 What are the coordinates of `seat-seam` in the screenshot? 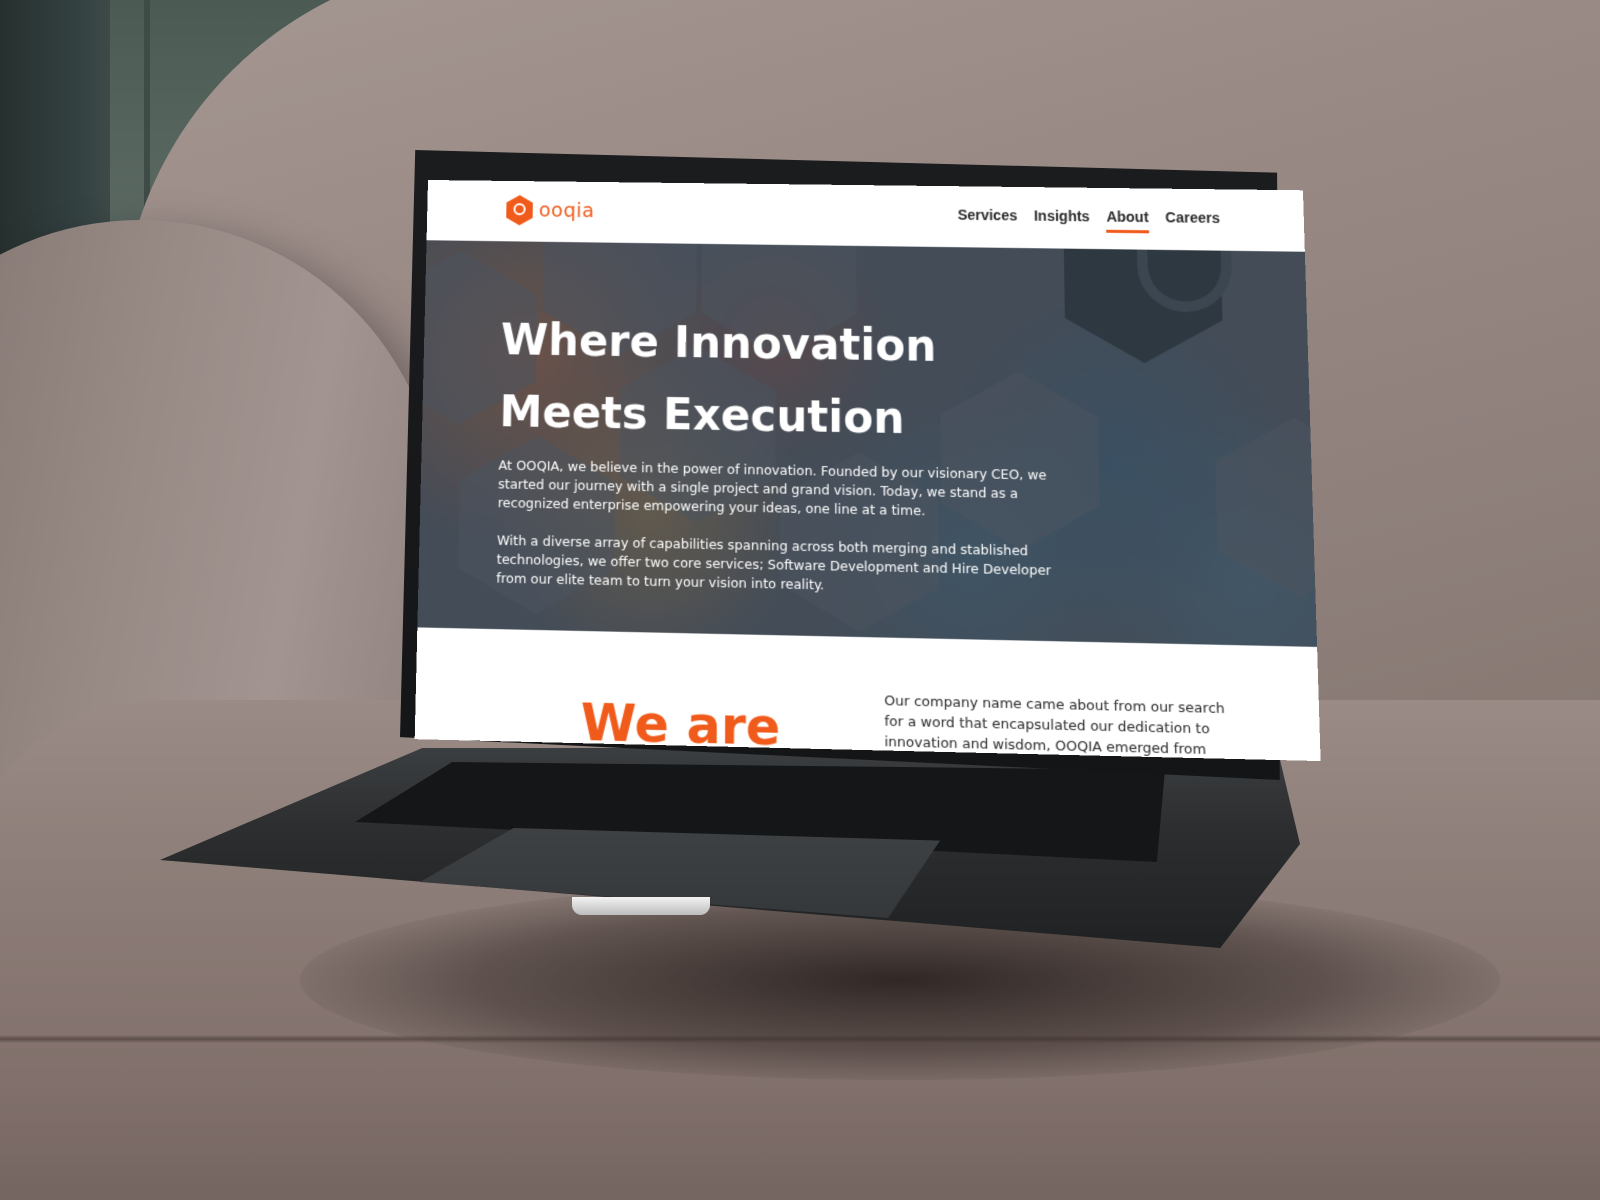 It's located at (800, 1039).